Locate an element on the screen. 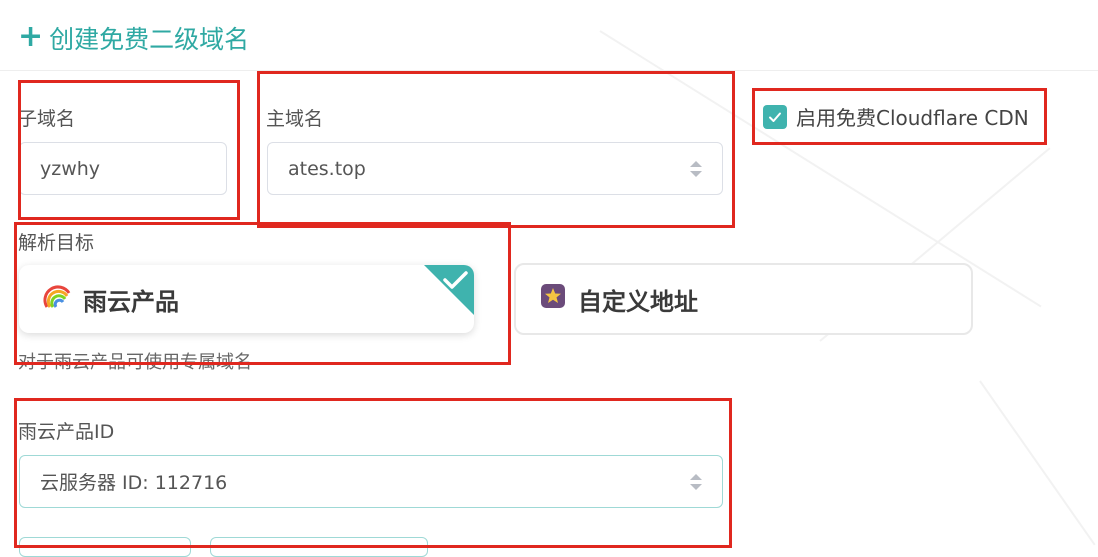 This screenshot has height=557, width=1098. plus-icon: + is located at coordinates (31, 36).